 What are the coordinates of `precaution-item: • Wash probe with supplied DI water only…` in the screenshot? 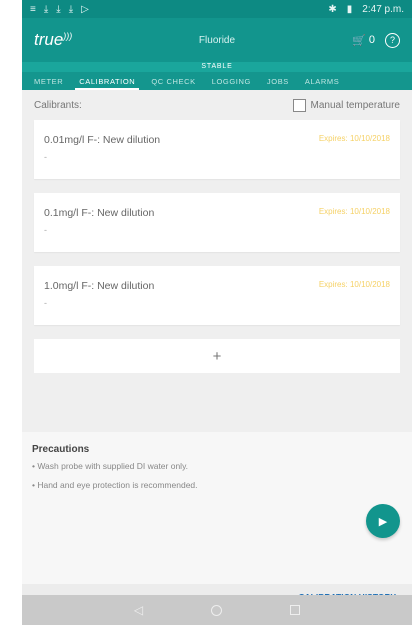 It's located at (110, 466).